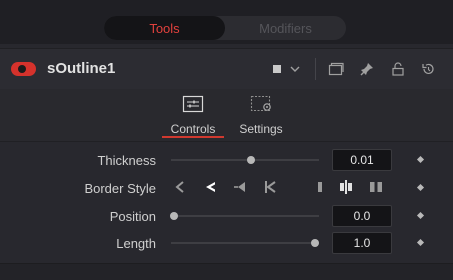 The image size is (453, 280). I want to click on tools-modifiers-switch: Tools Modifiers, so click(225, 28).